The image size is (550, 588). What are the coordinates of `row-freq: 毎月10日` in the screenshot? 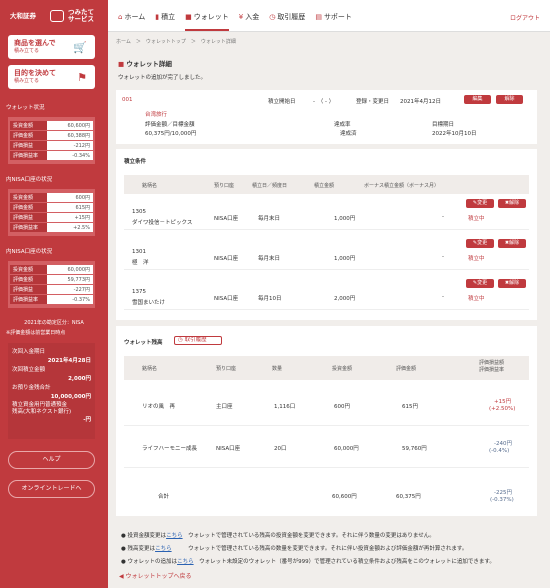 It's located at (270, 299).